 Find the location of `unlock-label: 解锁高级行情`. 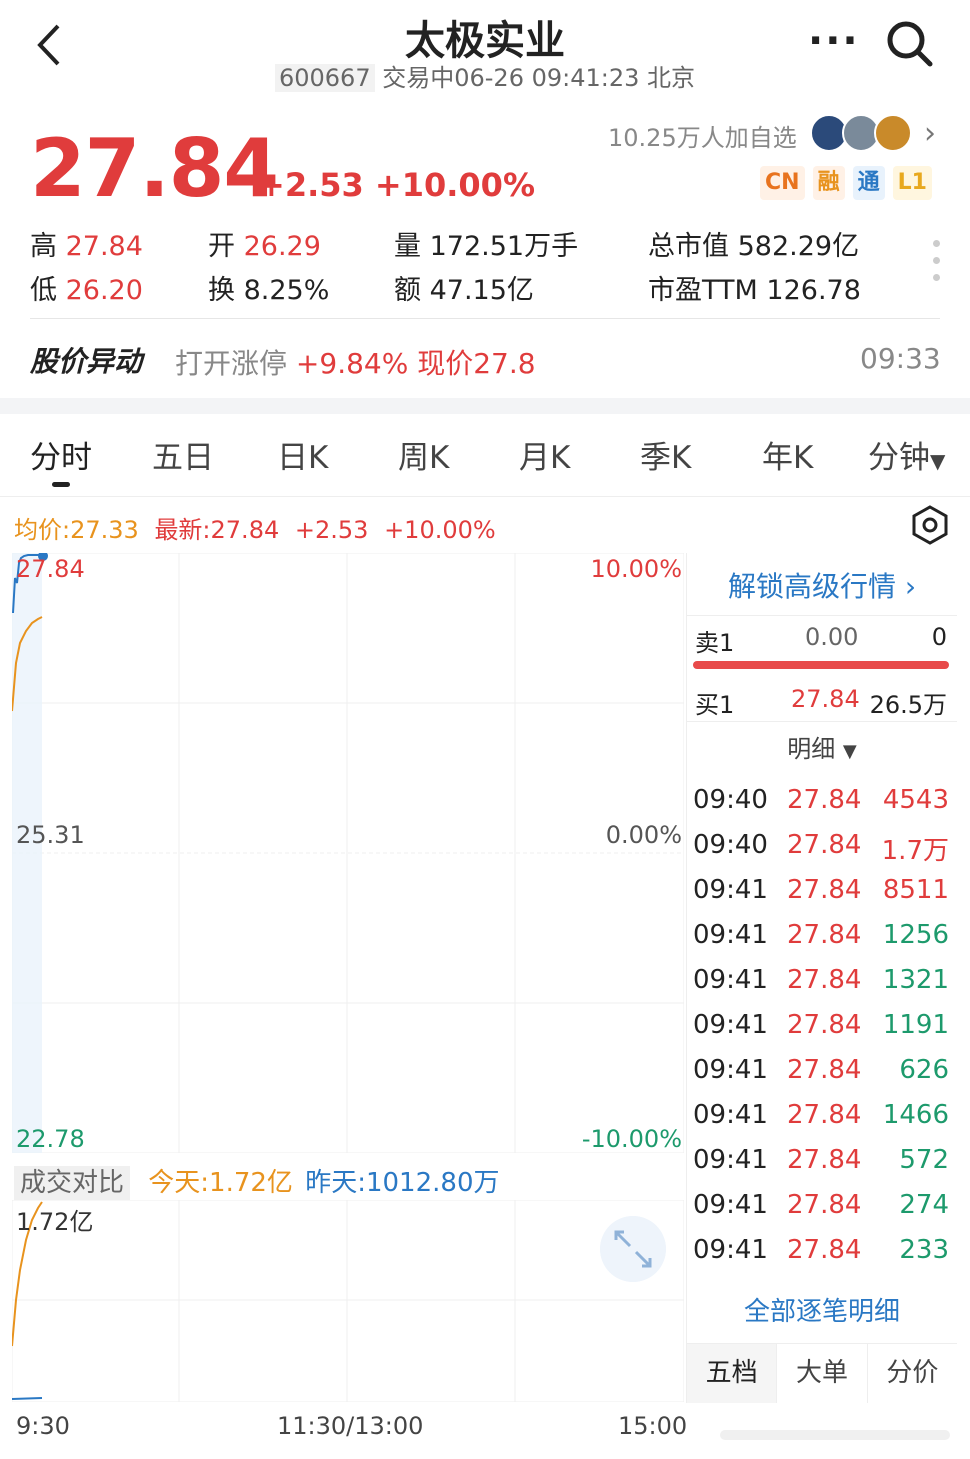

unlock-label: 解锁高级行情 is located at coordinates (811, 586).